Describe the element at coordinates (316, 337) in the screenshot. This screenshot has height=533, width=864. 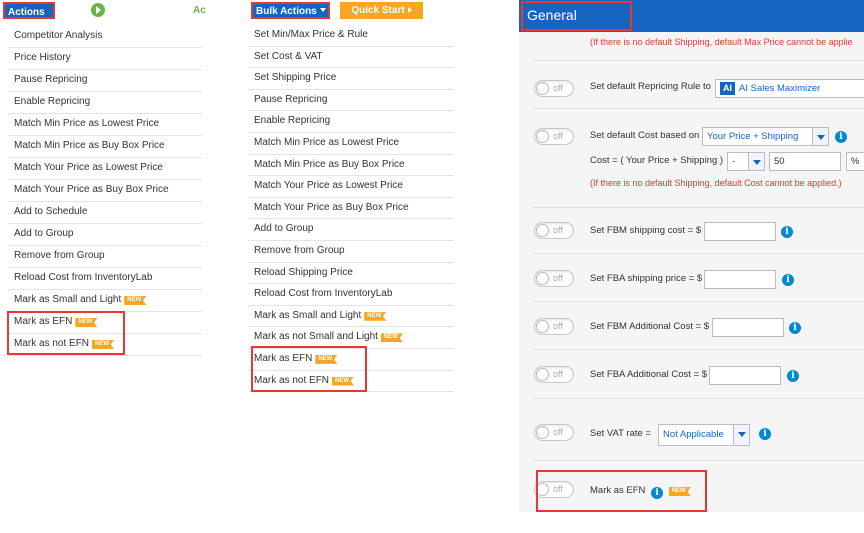
I see `menu-item-label: Mark as not Small and Light` at that location.